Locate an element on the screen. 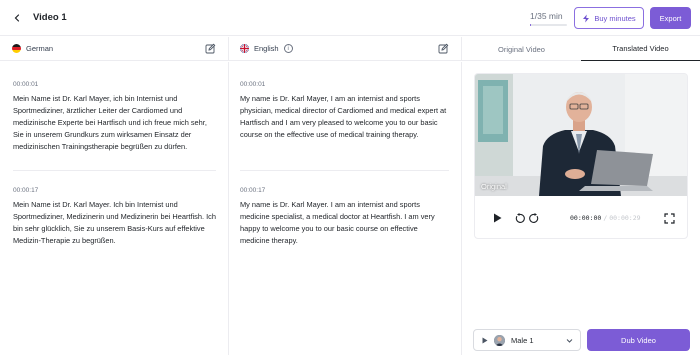  dub-footer: Male 1 Dub Video is located at coordinates (581, 338).